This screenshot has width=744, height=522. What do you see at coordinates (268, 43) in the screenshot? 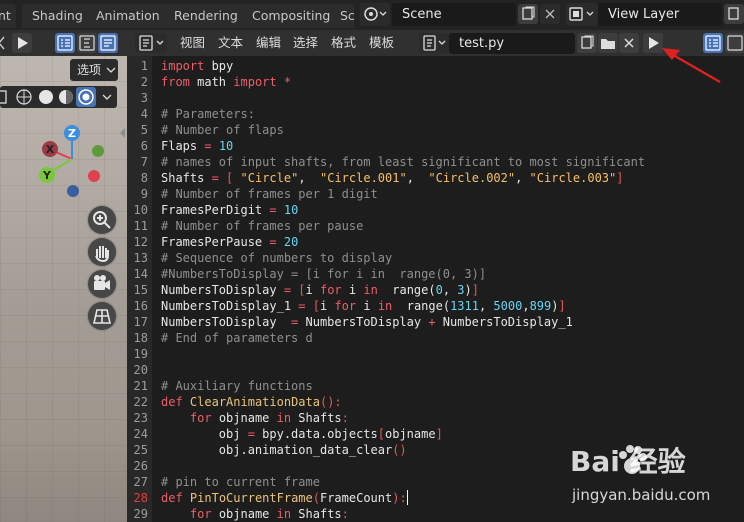
I see `menu-edit: 编辑` at bounding box center [268, 43].